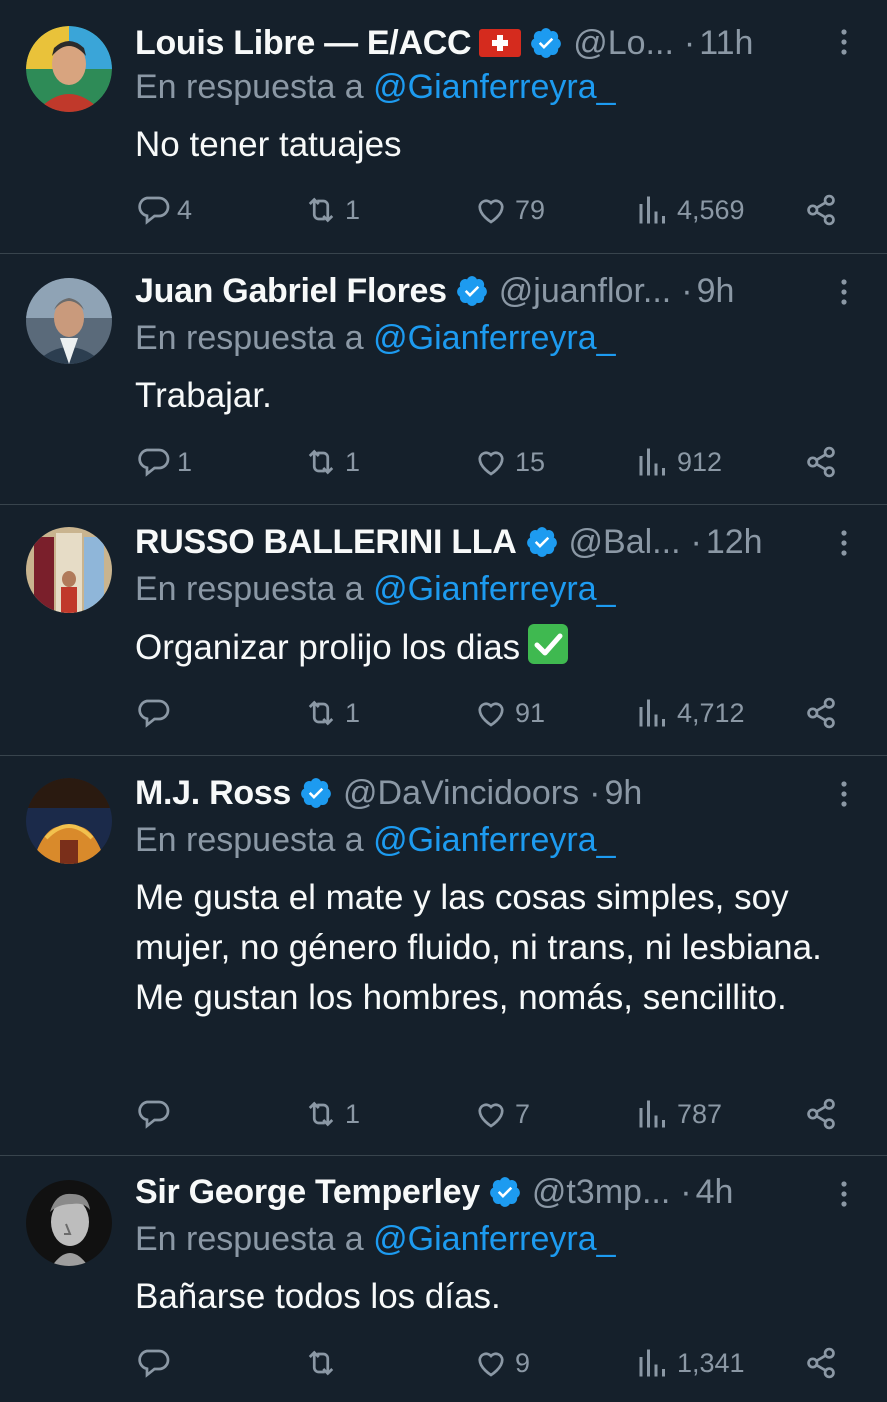 The image size is (887, 1402). What do you see at coordinates (163, 210) in the screenshot?
I see `reply-button: 4` at bounding box center [163, 210].